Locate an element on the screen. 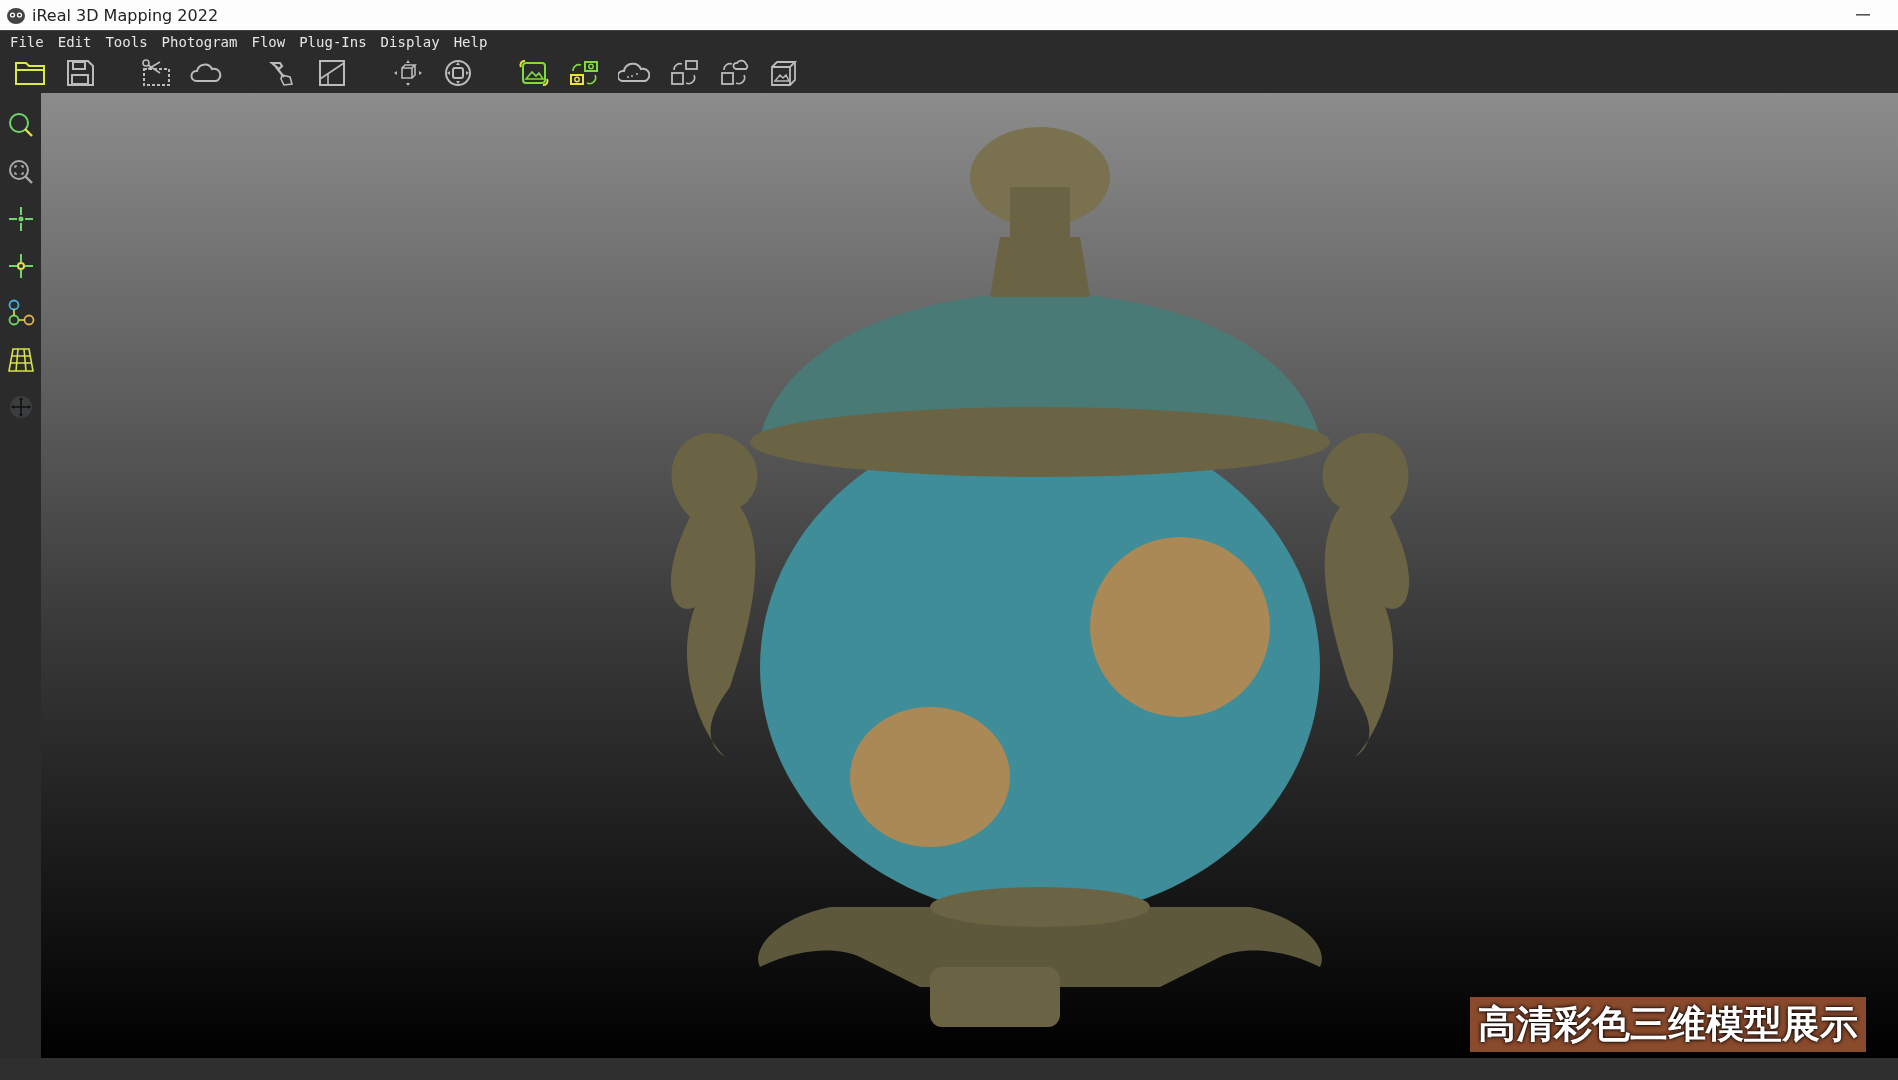 The width and height of the screenshot is (1898, 1080). save-icon is located at coordinates (80, 73).